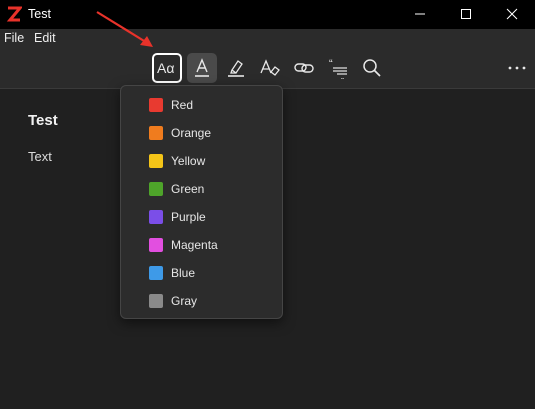 The height and width of the screenshot is (409, 535). Describe the element at coordinates (188, 189) in the screenshot. I see `color-option-label: Green` at that location.